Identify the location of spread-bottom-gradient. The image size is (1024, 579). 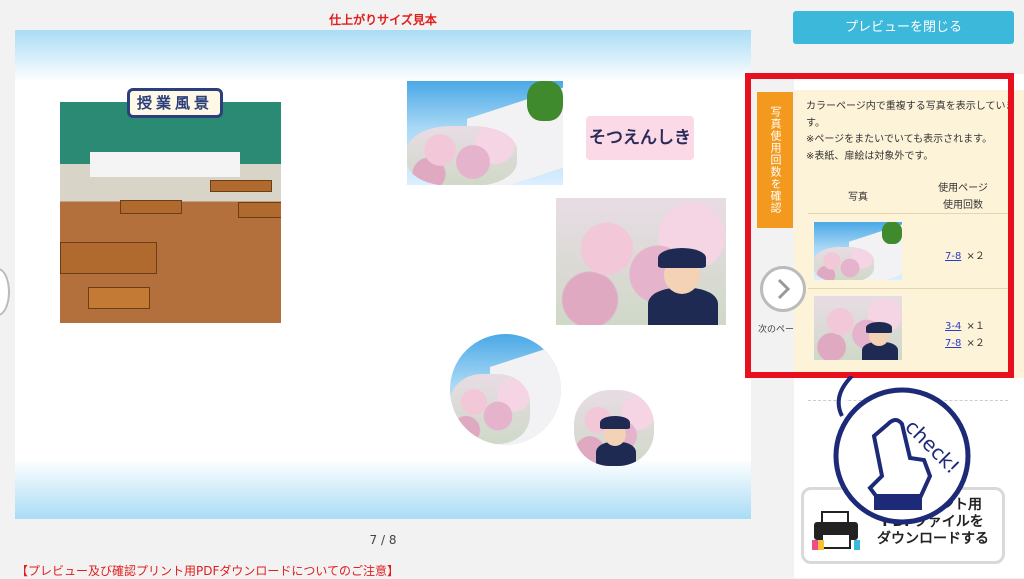
(383, 489).